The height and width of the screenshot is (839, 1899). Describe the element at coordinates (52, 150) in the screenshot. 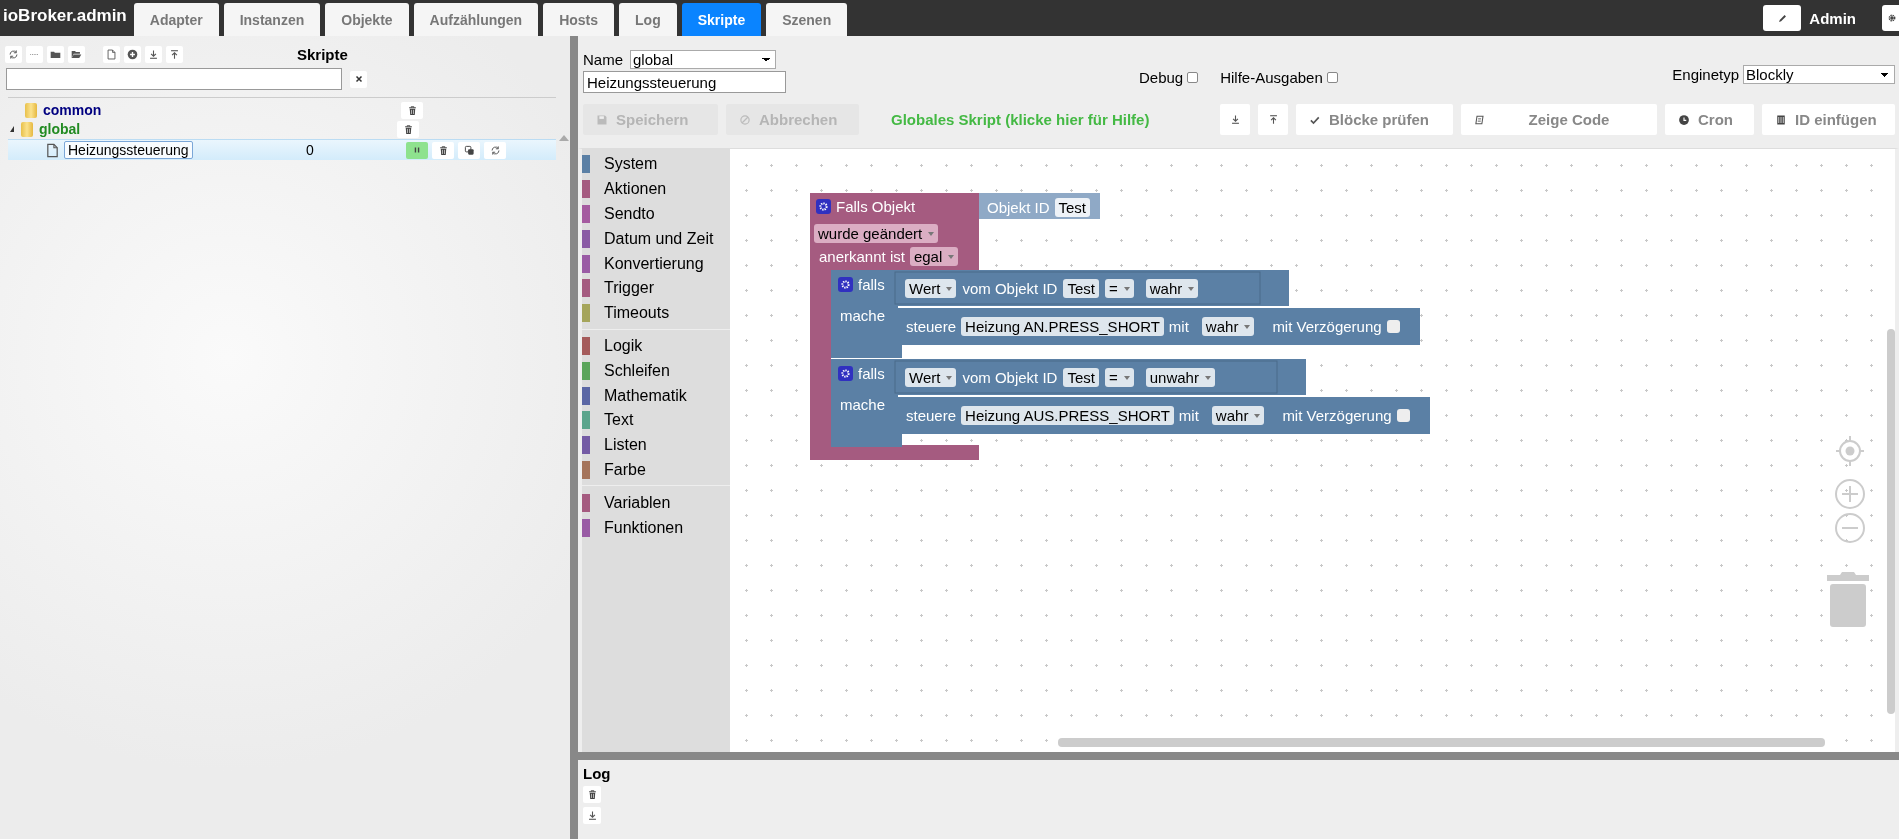

I see `file-icon` at that location.